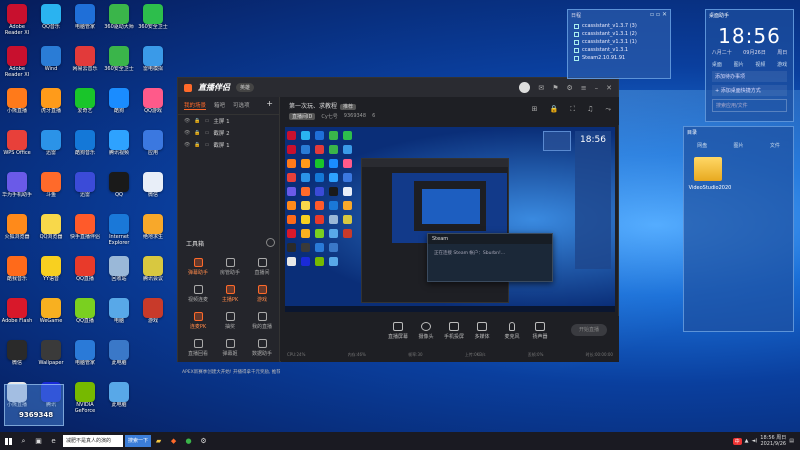 Image resolution: width=800 pixels, height=450 pixels. What do you see at coordinates (153, 233) in the screenshot?
I see `desktop-icon: 绝地求生` at bounding box center [153, 233].